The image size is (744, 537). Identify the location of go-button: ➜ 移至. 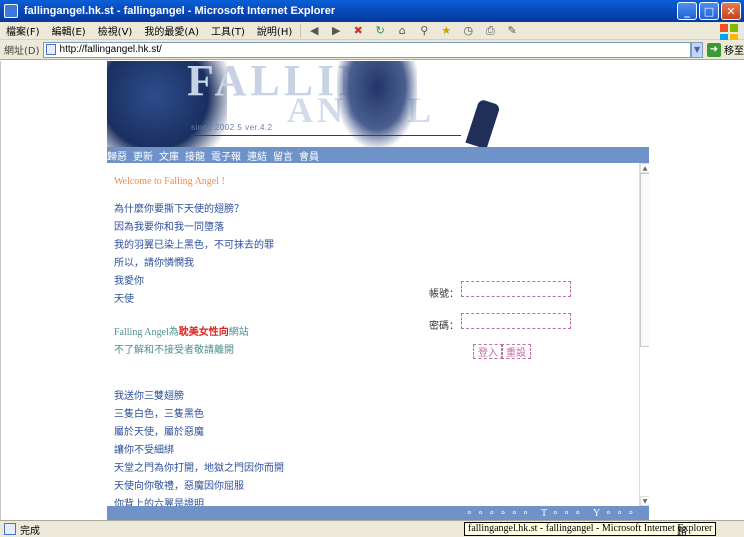
(725, 49).